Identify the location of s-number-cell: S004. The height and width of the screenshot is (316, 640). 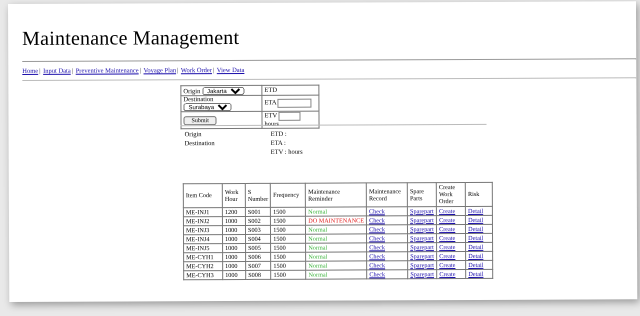
(258, 239).